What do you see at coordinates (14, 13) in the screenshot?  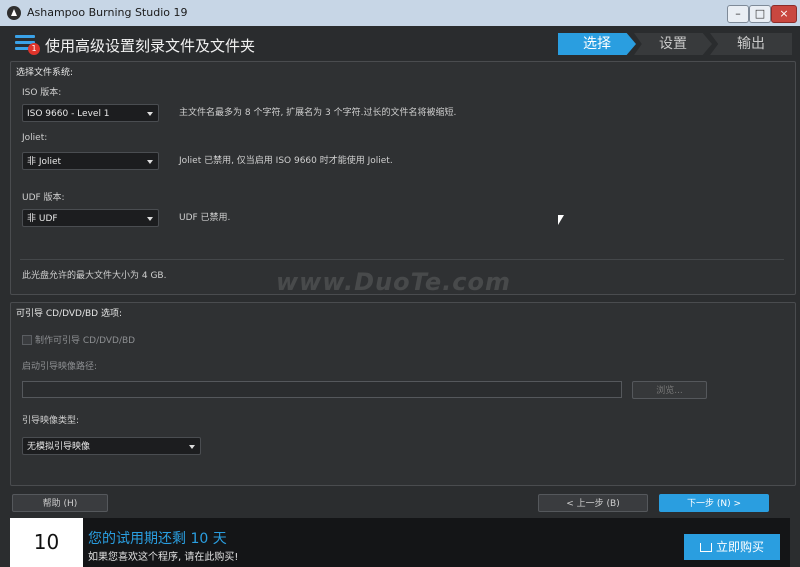 I see `app-logo-icon` at bounding box center [14, 13].